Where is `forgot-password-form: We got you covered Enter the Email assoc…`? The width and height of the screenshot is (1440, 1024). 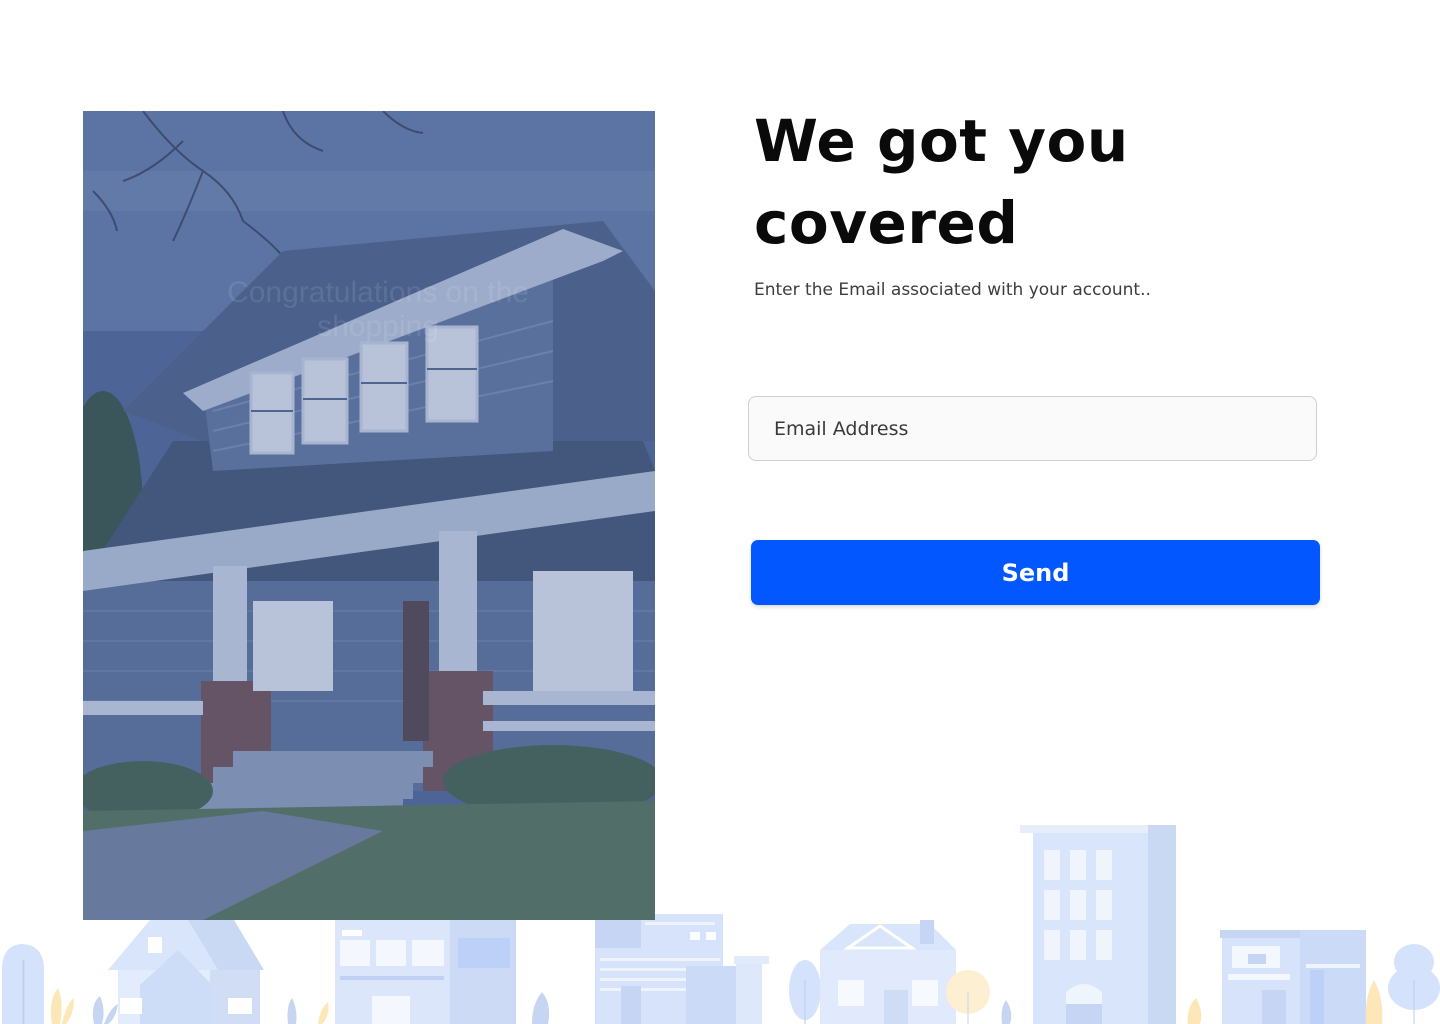 forgot-password-form: We got you covered Enter the Email assoc… is located at coordinates (1054, 200).